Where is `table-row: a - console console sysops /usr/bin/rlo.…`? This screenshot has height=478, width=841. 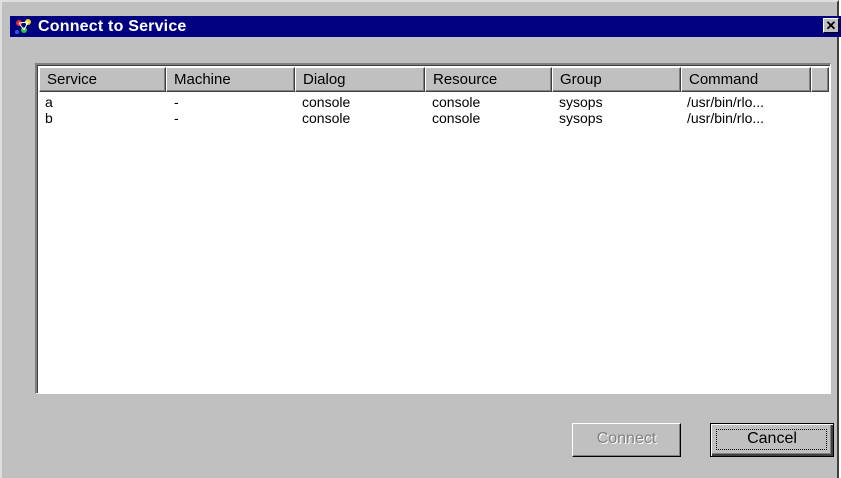
table-row: a - console console sysops /usr/bin/rlo.… is located at coordinates (434, 102).